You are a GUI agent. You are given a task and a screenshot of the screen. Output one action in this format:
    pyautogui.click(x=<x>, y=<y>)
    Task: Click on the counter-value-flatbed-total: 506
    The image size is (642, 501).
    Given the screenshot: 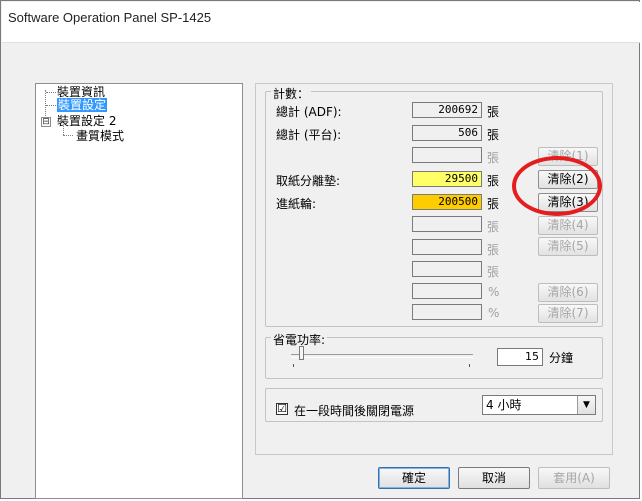 What is the action you would take?
    pyautogui.click(x=447, y=133)
    